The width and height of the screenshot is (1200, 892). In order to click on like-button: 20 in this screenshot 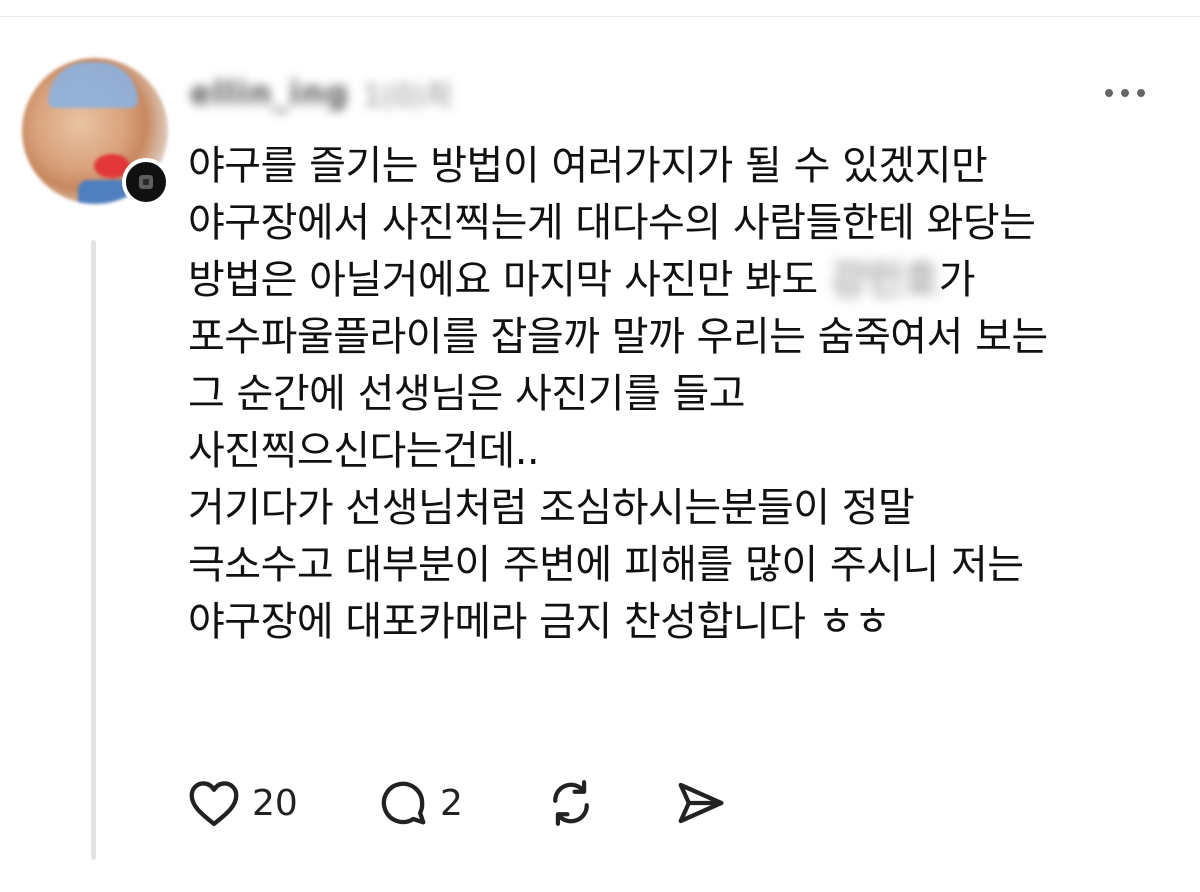, I will do `click(281, 803)`.